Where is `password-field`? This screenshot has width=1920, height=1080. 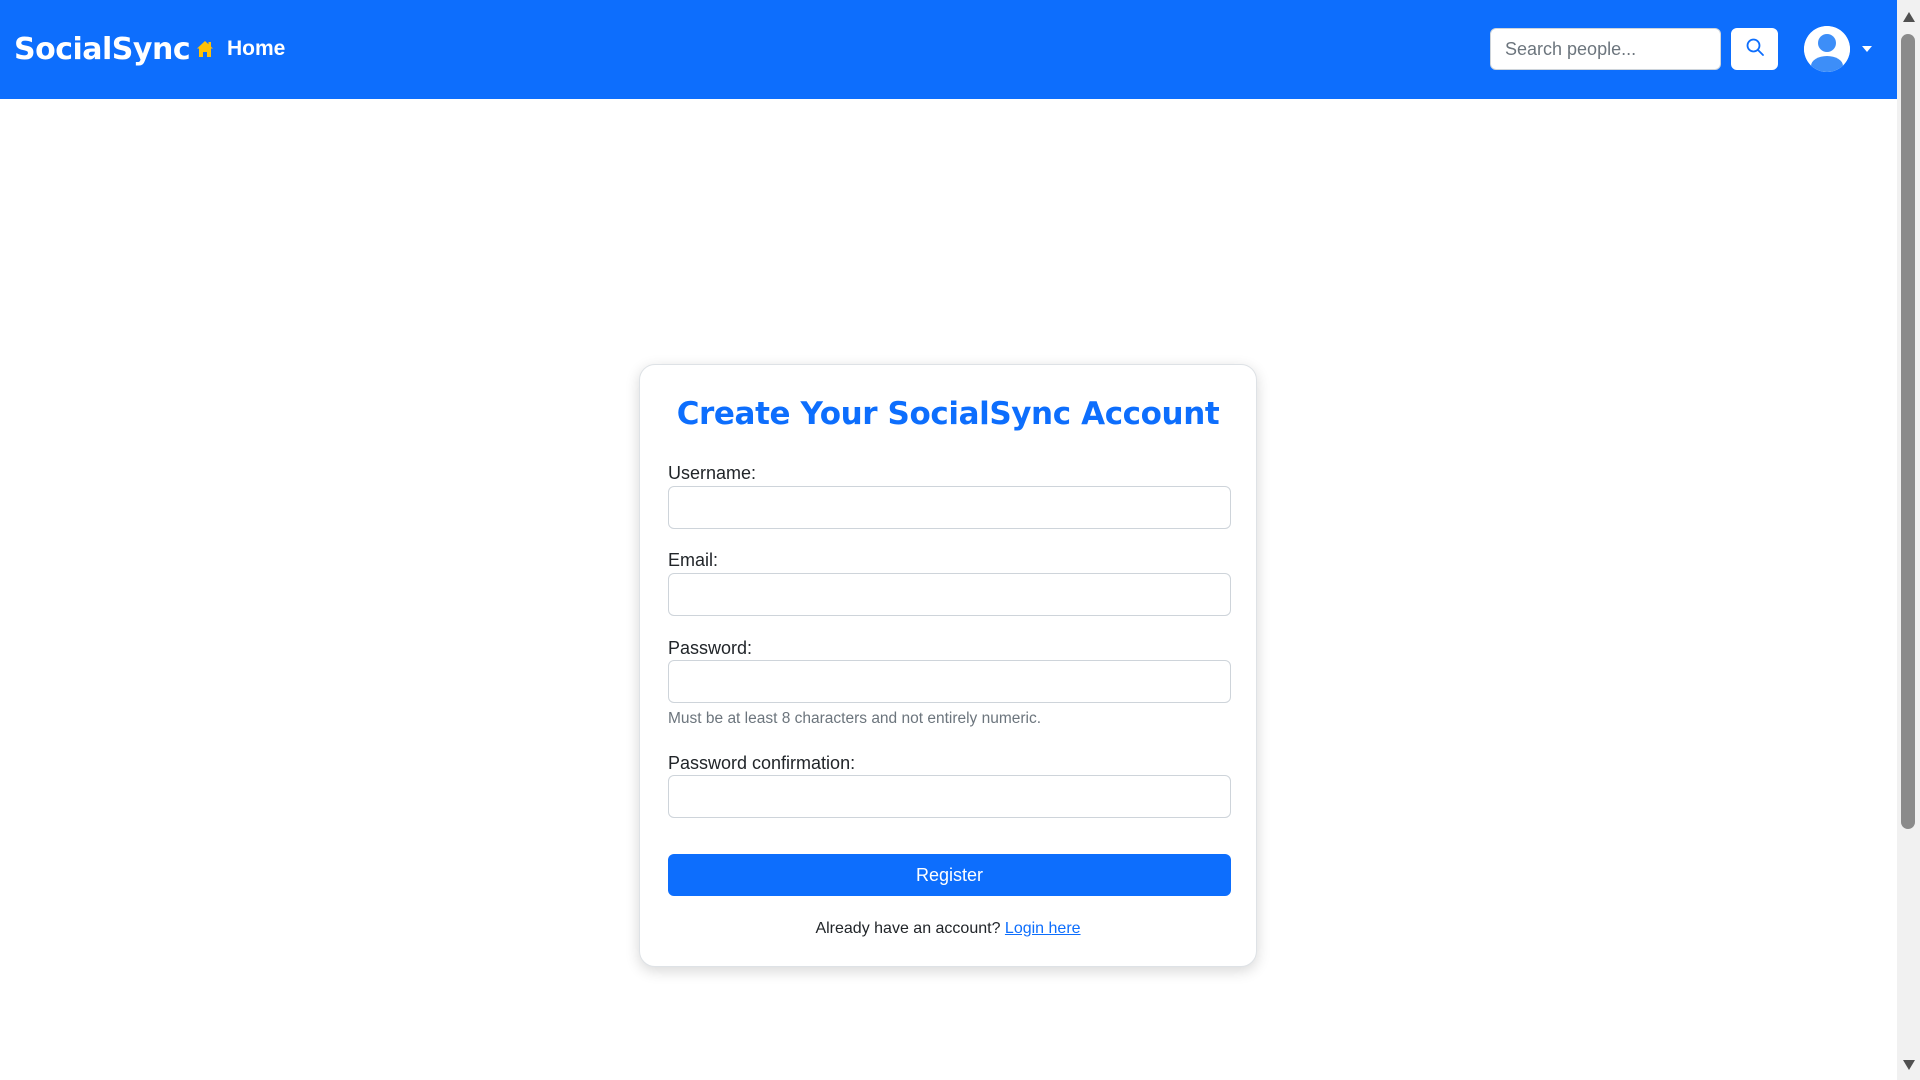
password-field is located at coordinates (949, 681).